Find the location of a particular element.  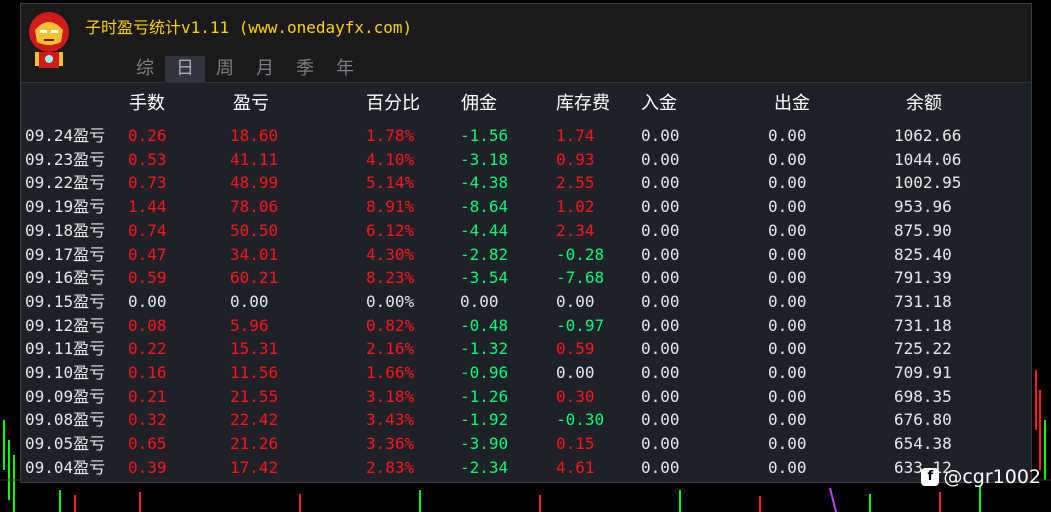

row-label: 09.11盈亏 is located at coordinates (65, 349).